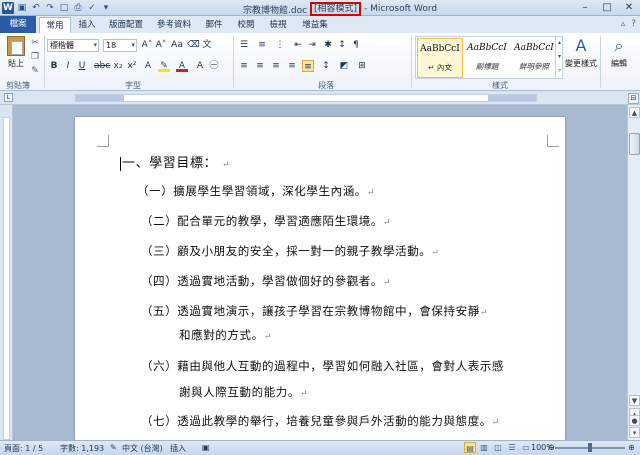 This screenshot has height=455, width=640. I want to click on phonetic-guide-icon: 文, so click(207, 45).